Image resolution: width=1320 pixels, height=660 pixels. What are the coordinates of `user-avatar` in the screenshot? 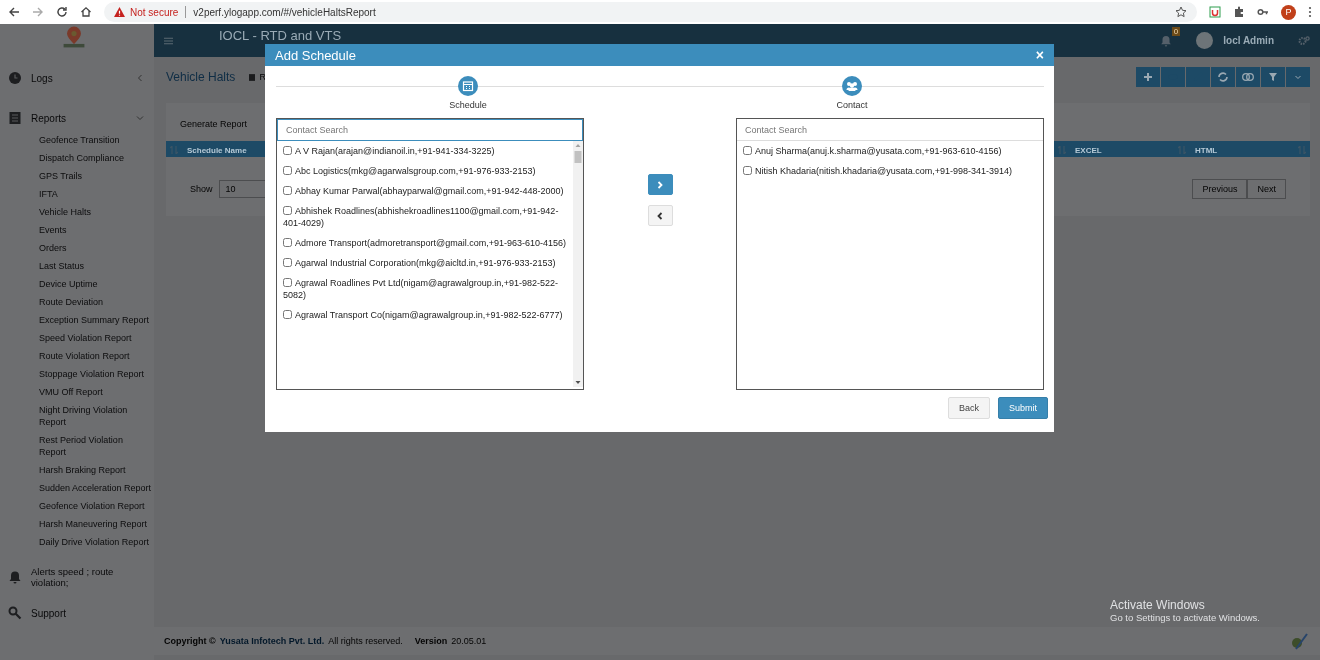 It's located at (1205, 40).